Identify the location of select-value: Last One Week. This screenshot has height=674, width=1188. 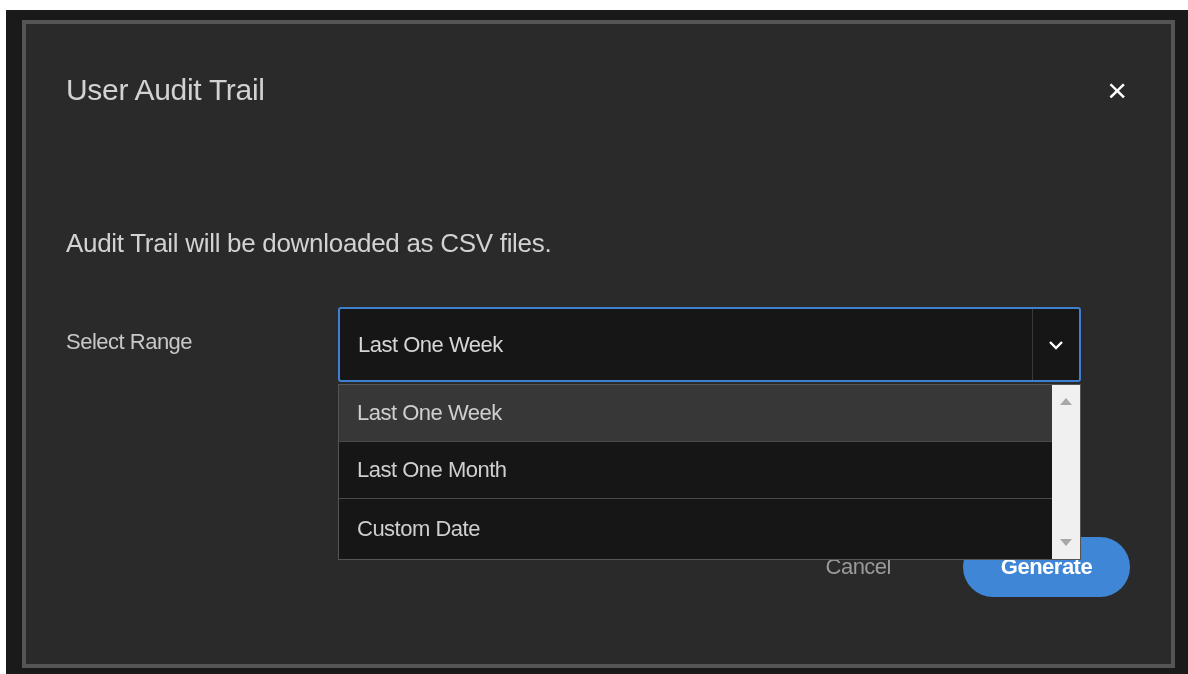
(430, 344).